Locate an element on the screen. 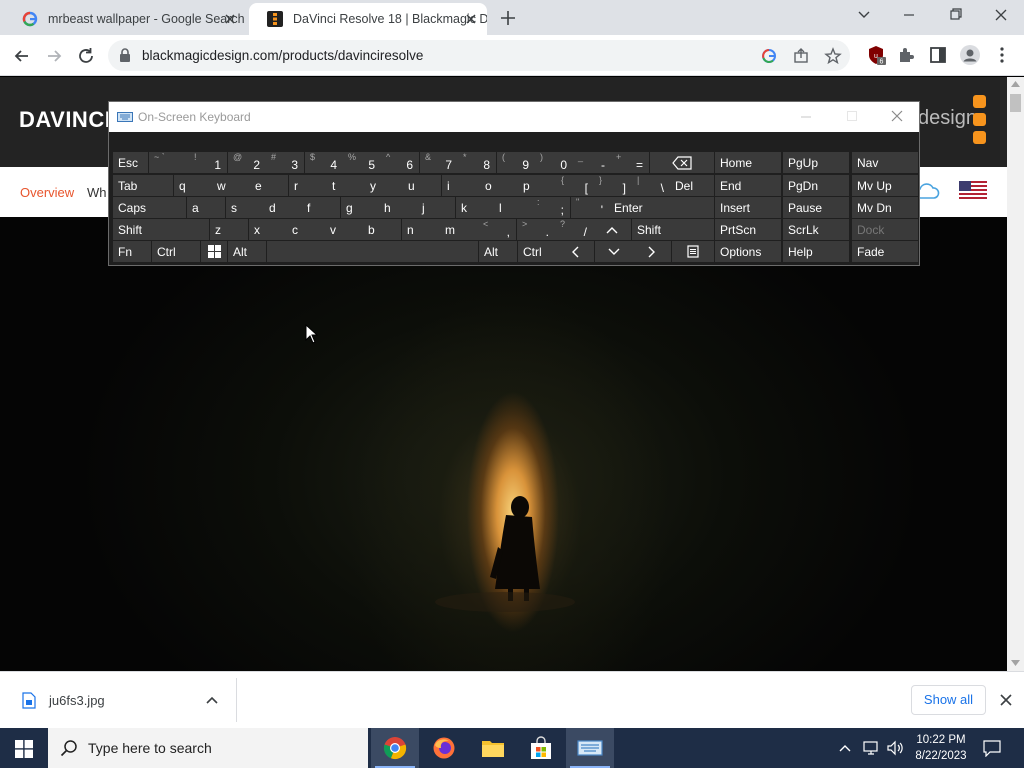 The image size is (1024, 768). osk-nav-key: Pause is located at coordinates (816, 207).